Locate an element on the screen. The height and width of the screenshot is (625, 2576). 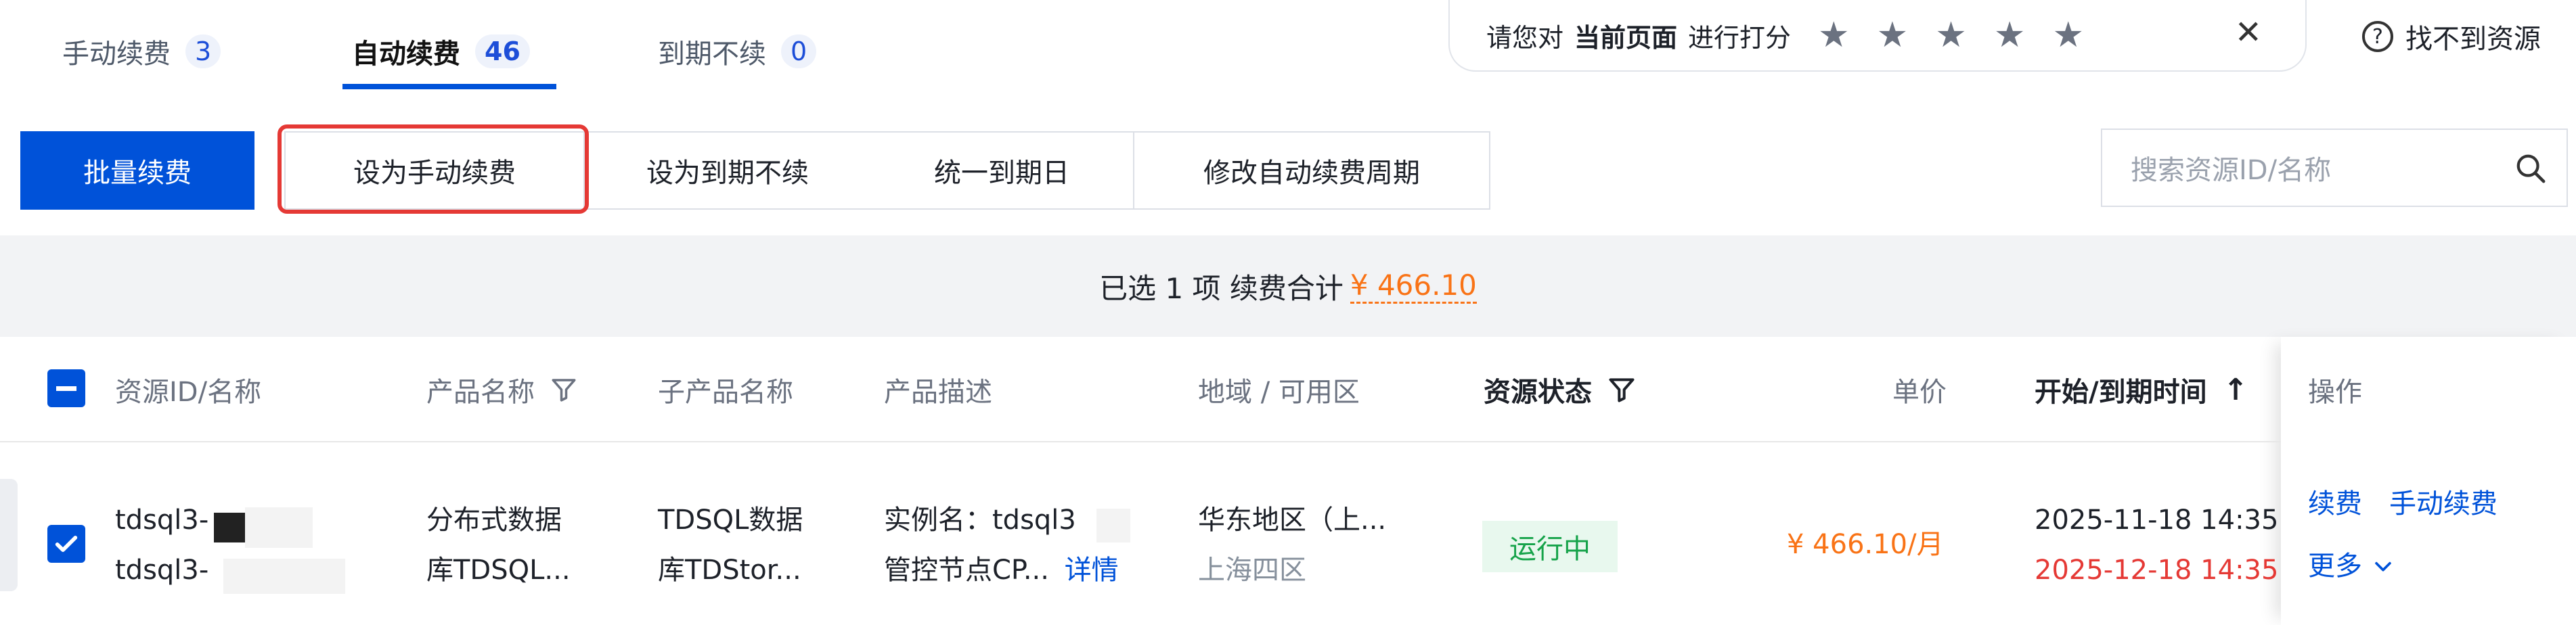
column-header-status: 资源状态 is located at coordinates (1560, 390).